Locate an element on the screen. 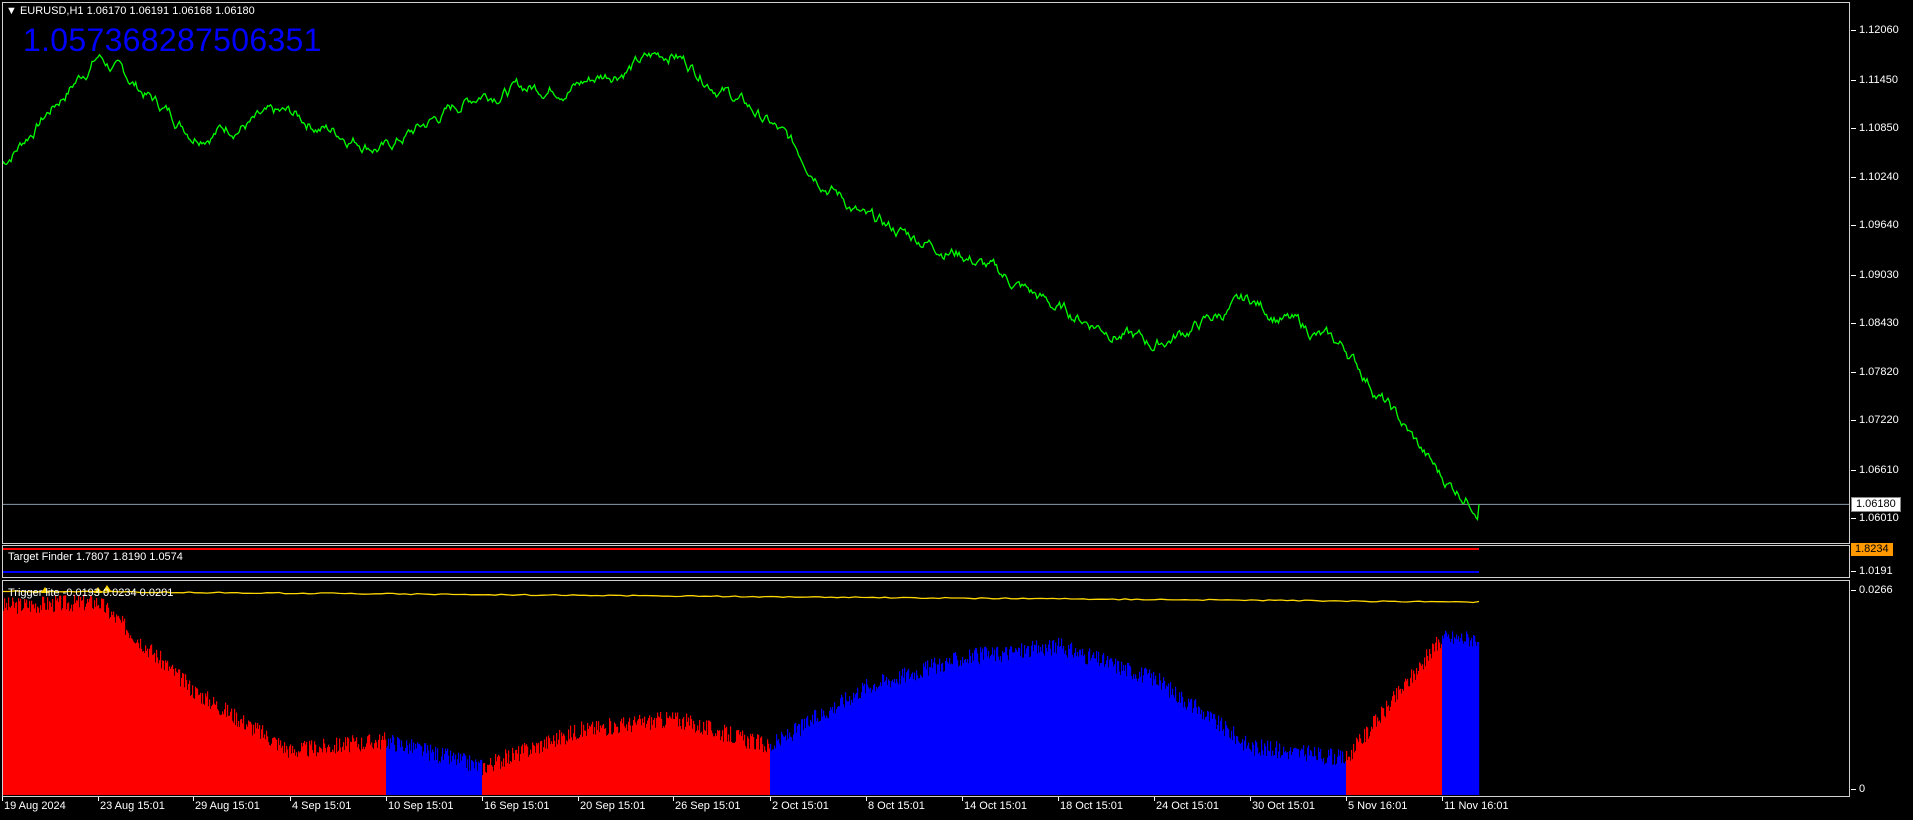 Image resolution: width=1913 pixels, height=820 pixels. time-axis-label: 29 Aug 15:01 is located at coordinates (227, 806).